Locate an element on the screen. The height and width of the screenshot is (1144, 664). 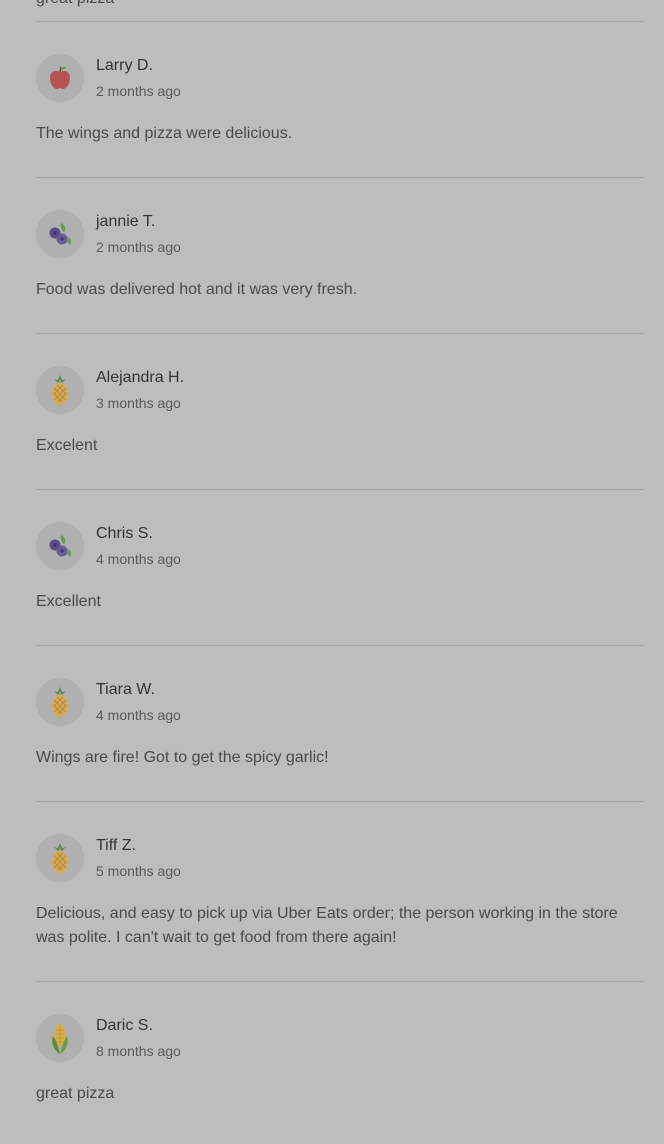
review-text: The wings and pizza were delicious. is located at coordinates (164, 133).